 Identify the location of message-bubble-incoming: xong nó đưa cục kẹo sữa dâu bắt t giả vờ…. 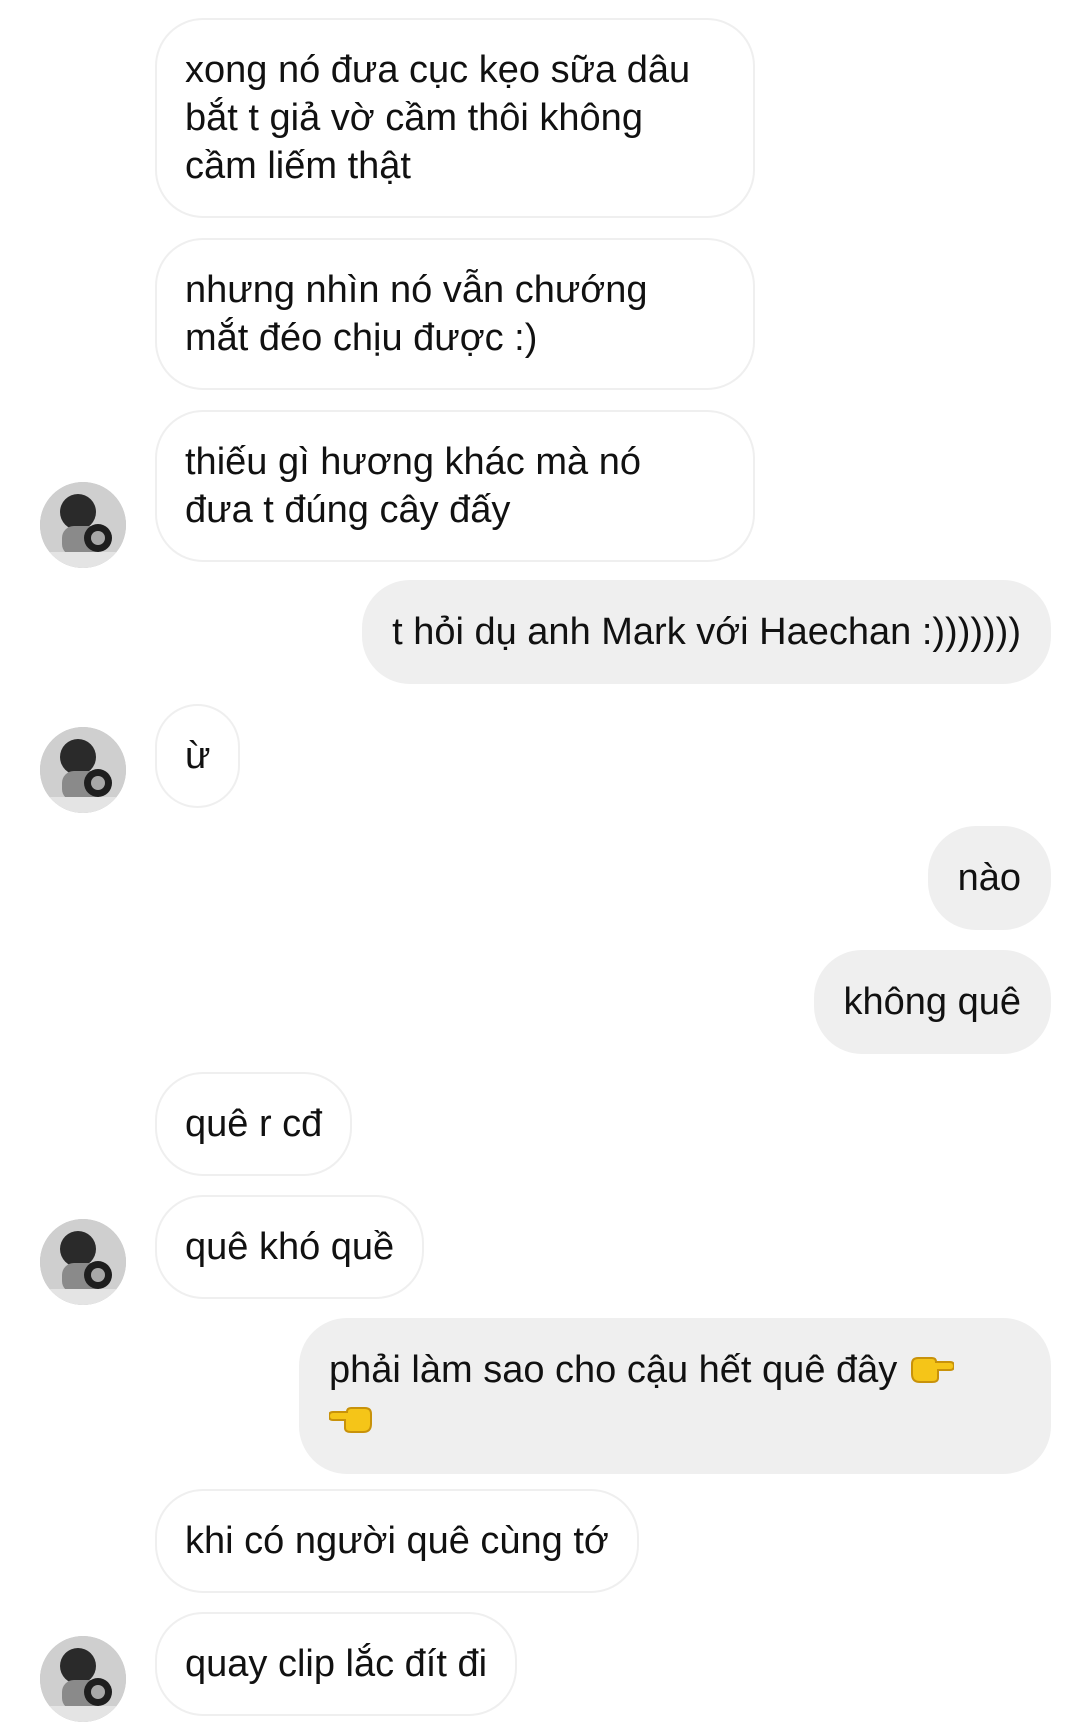
(455, 118).